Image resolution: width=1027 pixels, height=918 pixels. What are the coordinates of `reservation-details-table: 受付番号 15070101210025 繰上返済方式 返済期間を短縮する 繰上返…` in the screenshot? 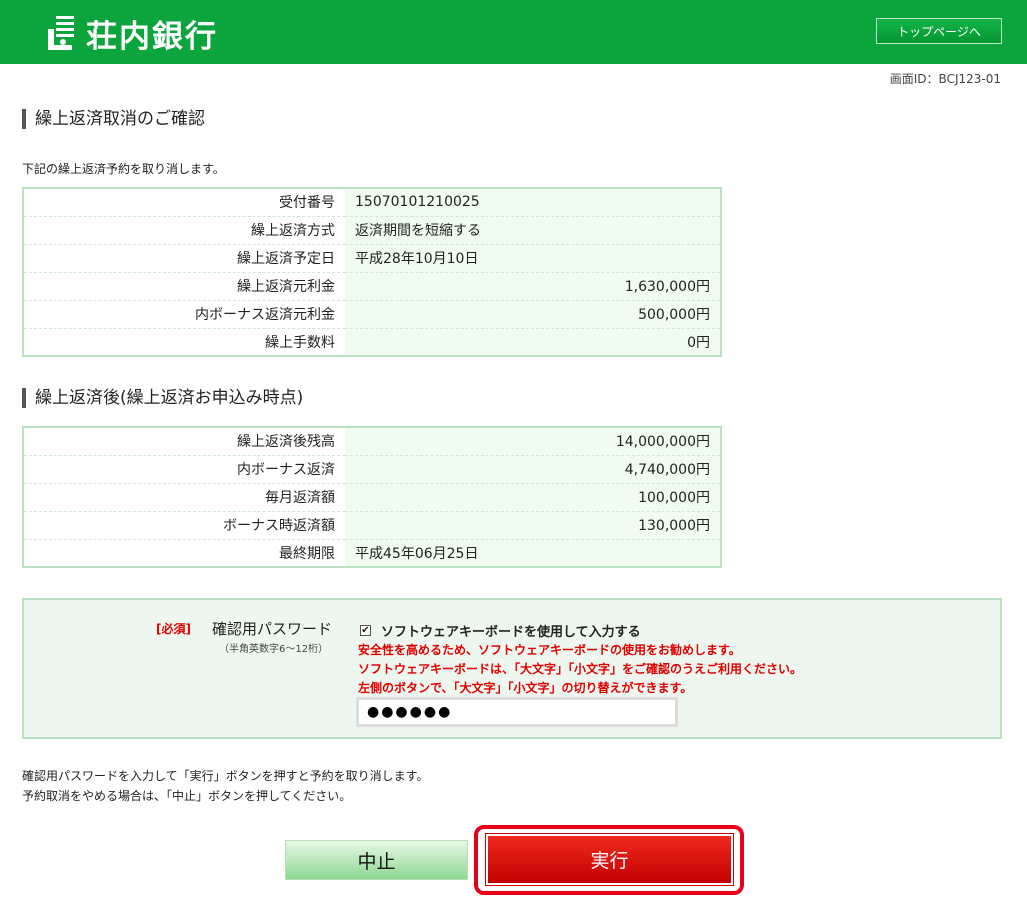 It's located at (372, 272).